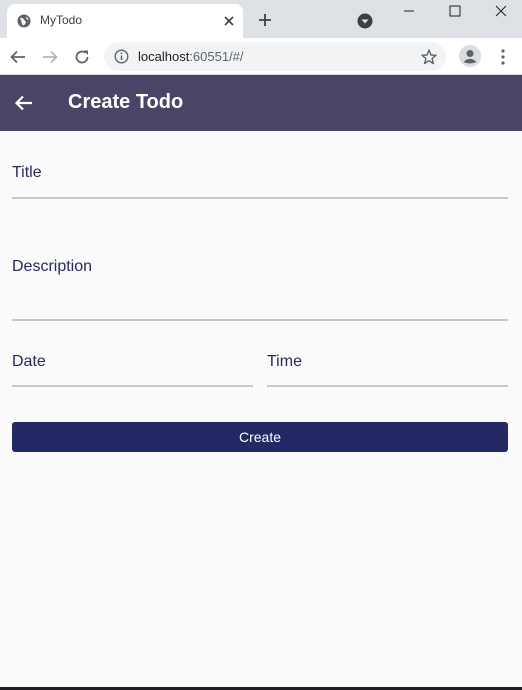  Describe the element at coordinates (125, 21) in the screenshot. I see `browser-tab: MyTodo` at that location.